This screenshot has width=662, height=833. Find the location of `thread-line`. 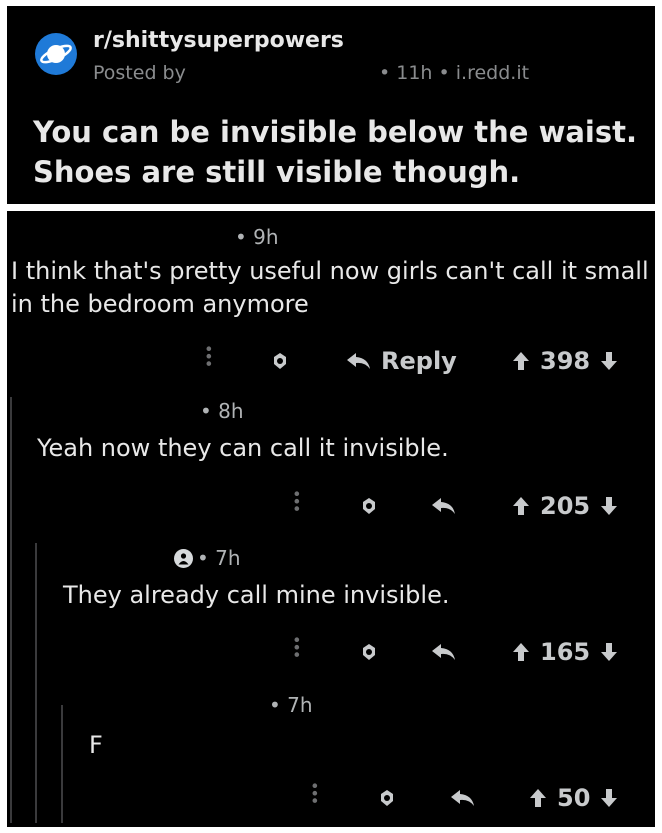

thread-line is located at coordinates (11, 610).